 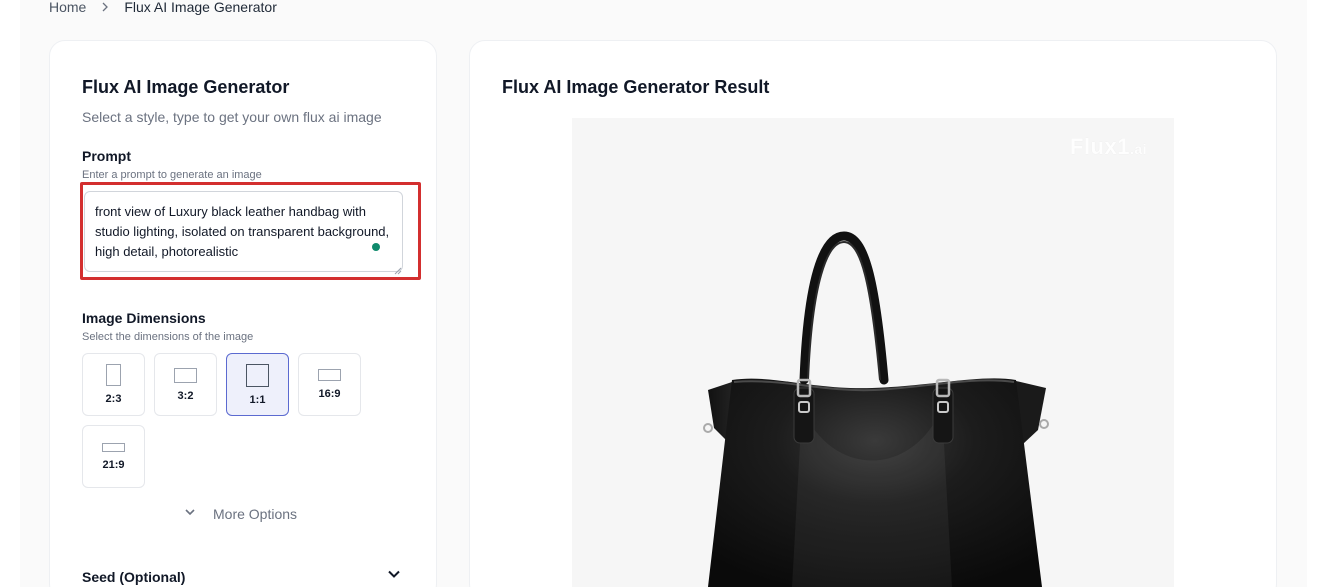 What do you see at coordinates (134, 576) in the screenshot?
I see `seed-label: Seed (Optional)` at bounding box center [134, 576].